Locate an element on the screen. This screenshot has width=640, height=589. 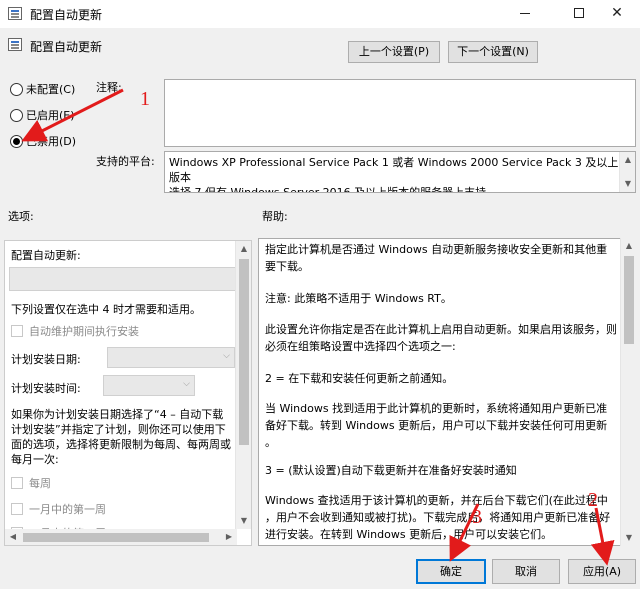
annotation-number-2: 2 is located at coordinates (593, 500).